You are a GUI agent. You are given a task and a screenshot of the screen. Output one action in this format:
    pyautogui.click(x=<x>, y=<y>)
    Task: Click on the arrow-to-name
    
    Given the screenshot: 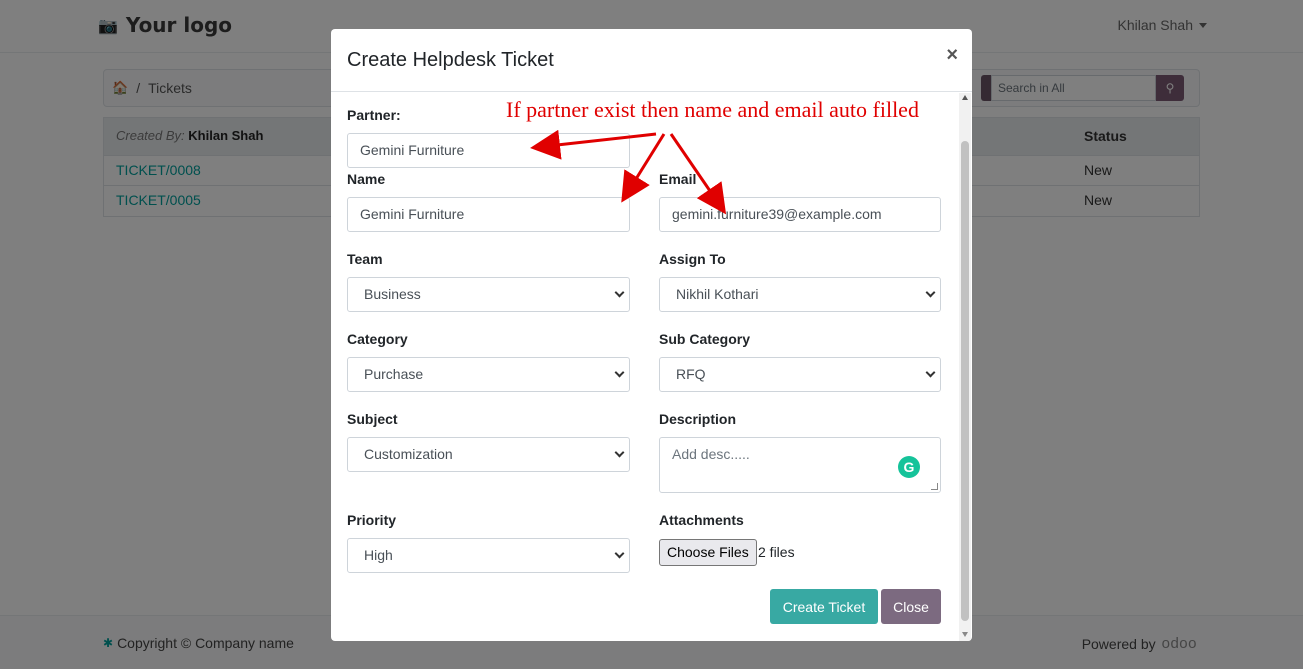 What is the action you would take?
    pyautogui.click(x=643, y=168)
    